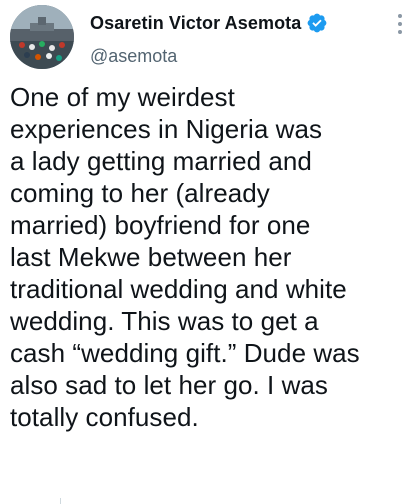 This screenshot has height=504, width=418. Describe the element at coordinates (317, 23) in the screenshot. I see `verified-badge-icon` at that location.